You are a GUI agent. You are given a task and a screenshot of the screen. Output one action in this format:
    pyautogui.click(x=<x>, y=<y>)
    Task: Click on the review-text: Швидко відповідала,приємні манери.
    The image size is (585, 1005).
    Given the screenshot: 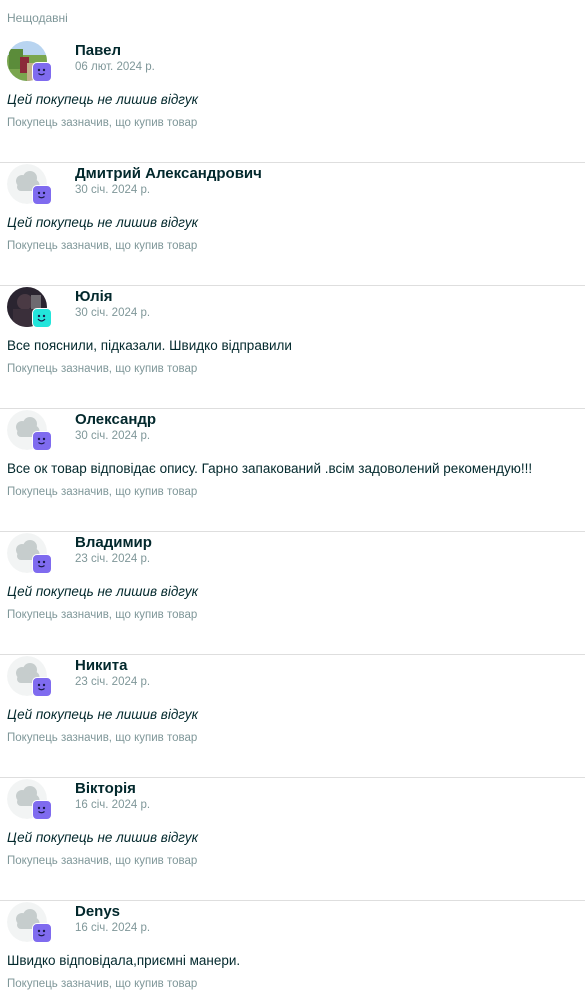 What is the action you would take?
    pyautogui.click(x=124, y=960)
    